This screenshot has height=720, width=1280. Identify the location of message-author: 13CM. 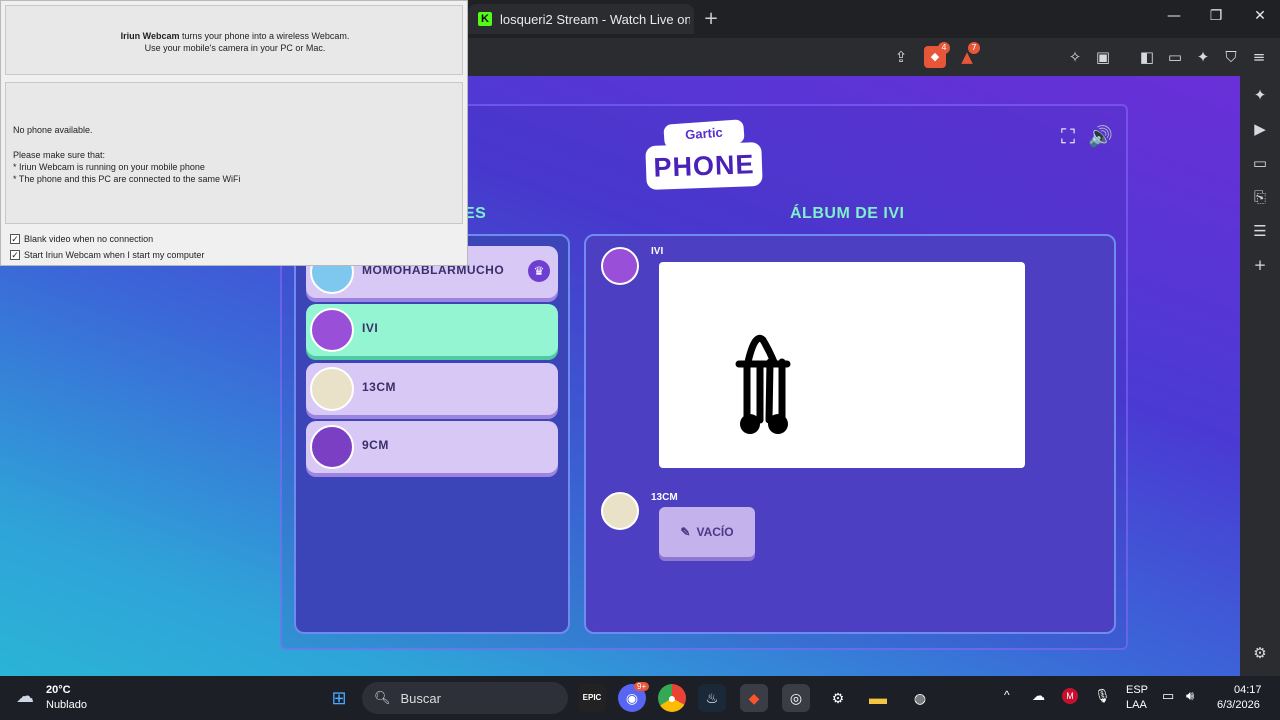
(664, 497).